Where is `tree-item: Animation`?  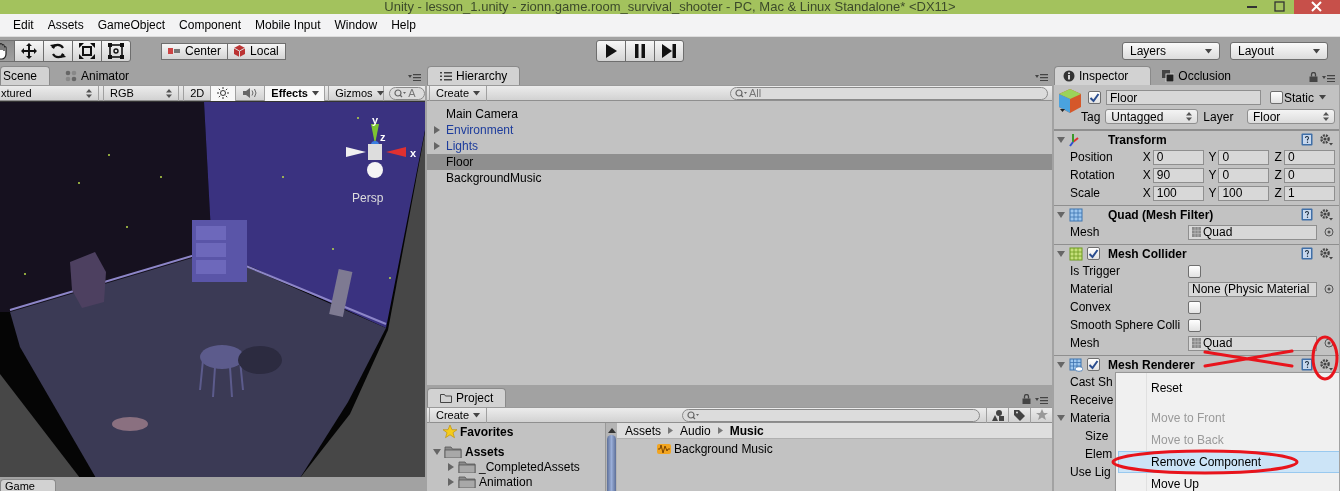
tree-item: Animation is located at coordinates (516, 481).